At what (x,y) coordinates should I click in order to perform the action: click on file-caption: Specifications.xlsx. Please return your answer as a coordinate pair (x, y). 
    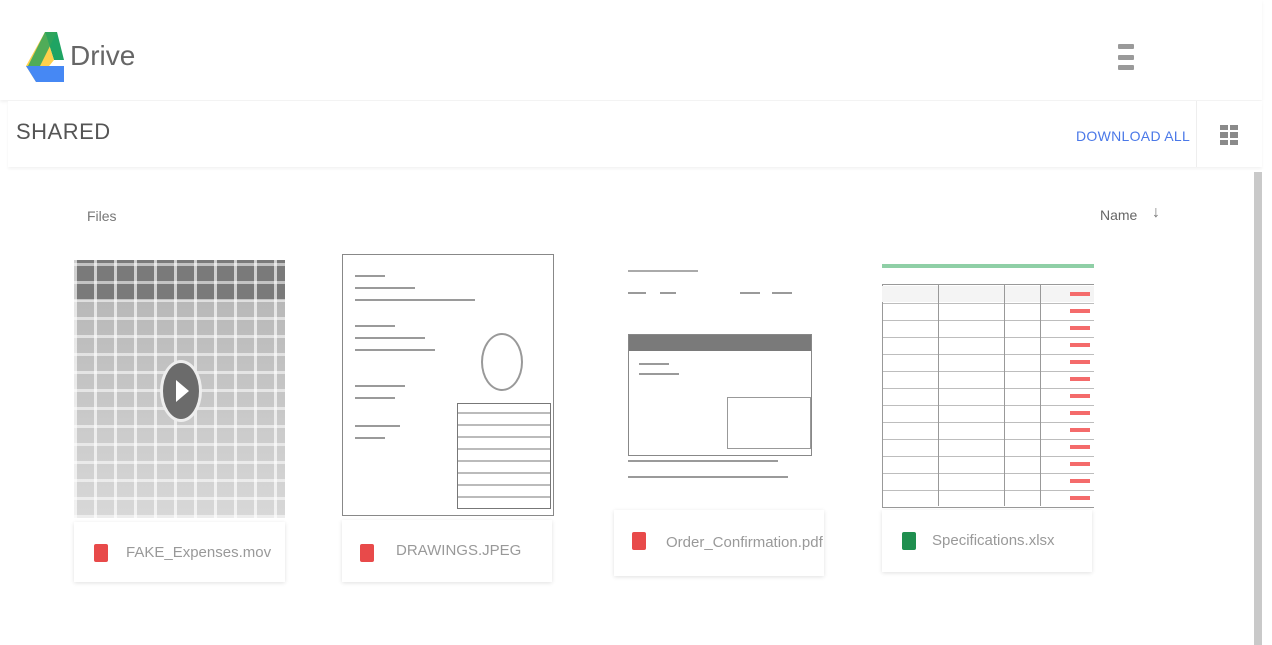
    Looking at the image, I should click on (987, 541).